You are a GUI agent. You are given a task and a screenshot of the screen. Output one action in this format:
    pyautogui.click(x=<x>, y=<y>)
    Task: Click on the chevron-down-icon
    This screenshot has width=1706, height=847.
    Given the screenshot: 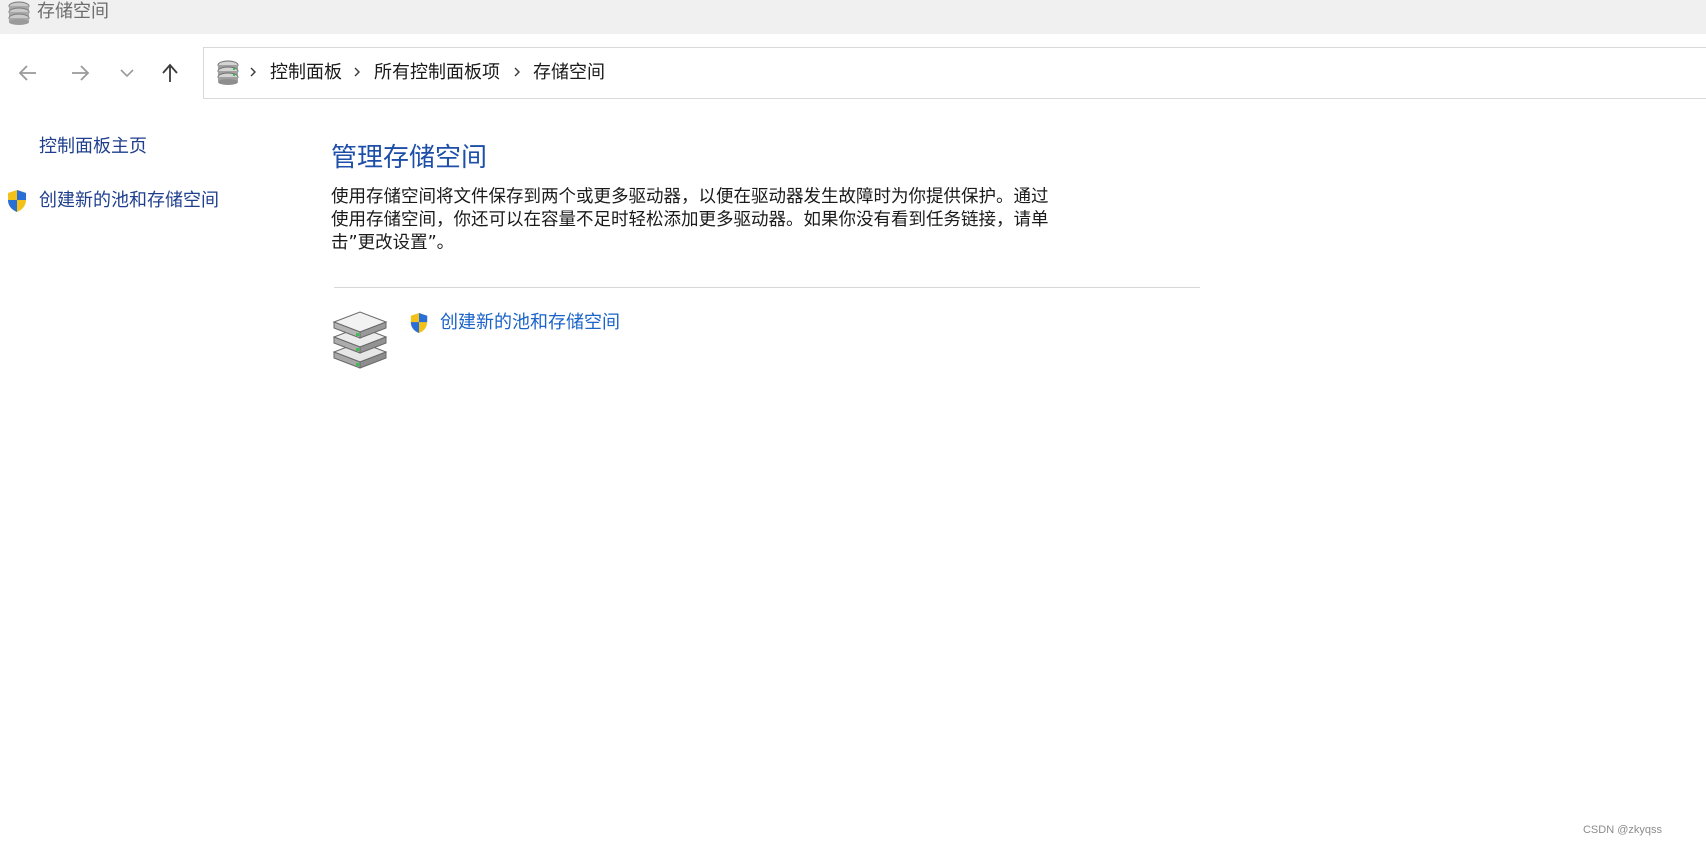 What is the action you would take?
    pyautogui.click(x=127, y=73)
    